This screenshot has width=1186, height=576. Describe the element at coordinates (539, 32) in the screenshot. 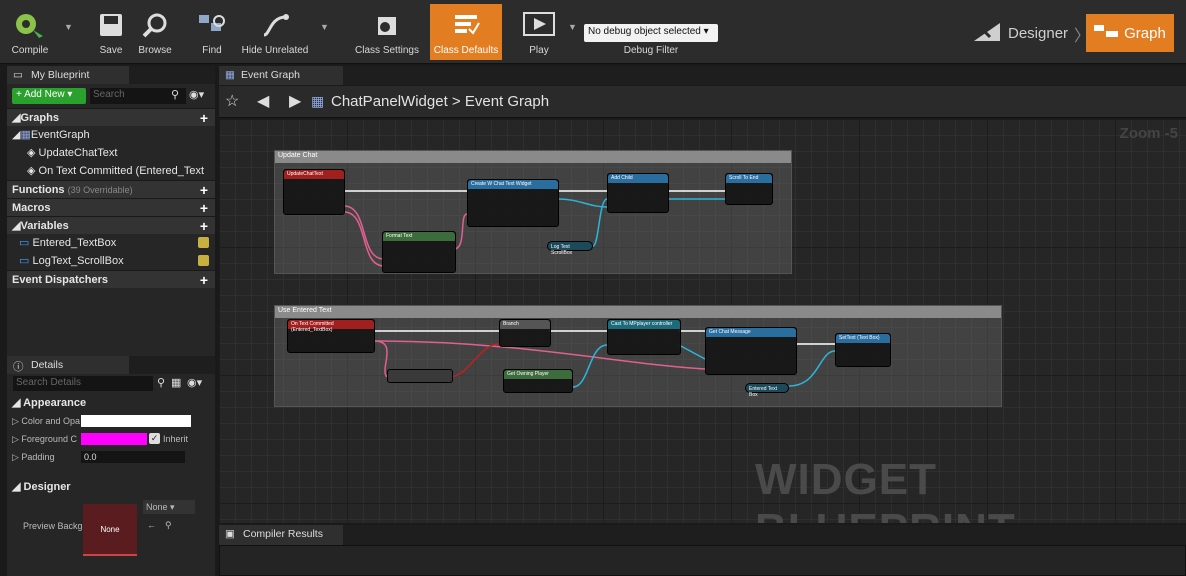

I see `play-button: Play` at that location.